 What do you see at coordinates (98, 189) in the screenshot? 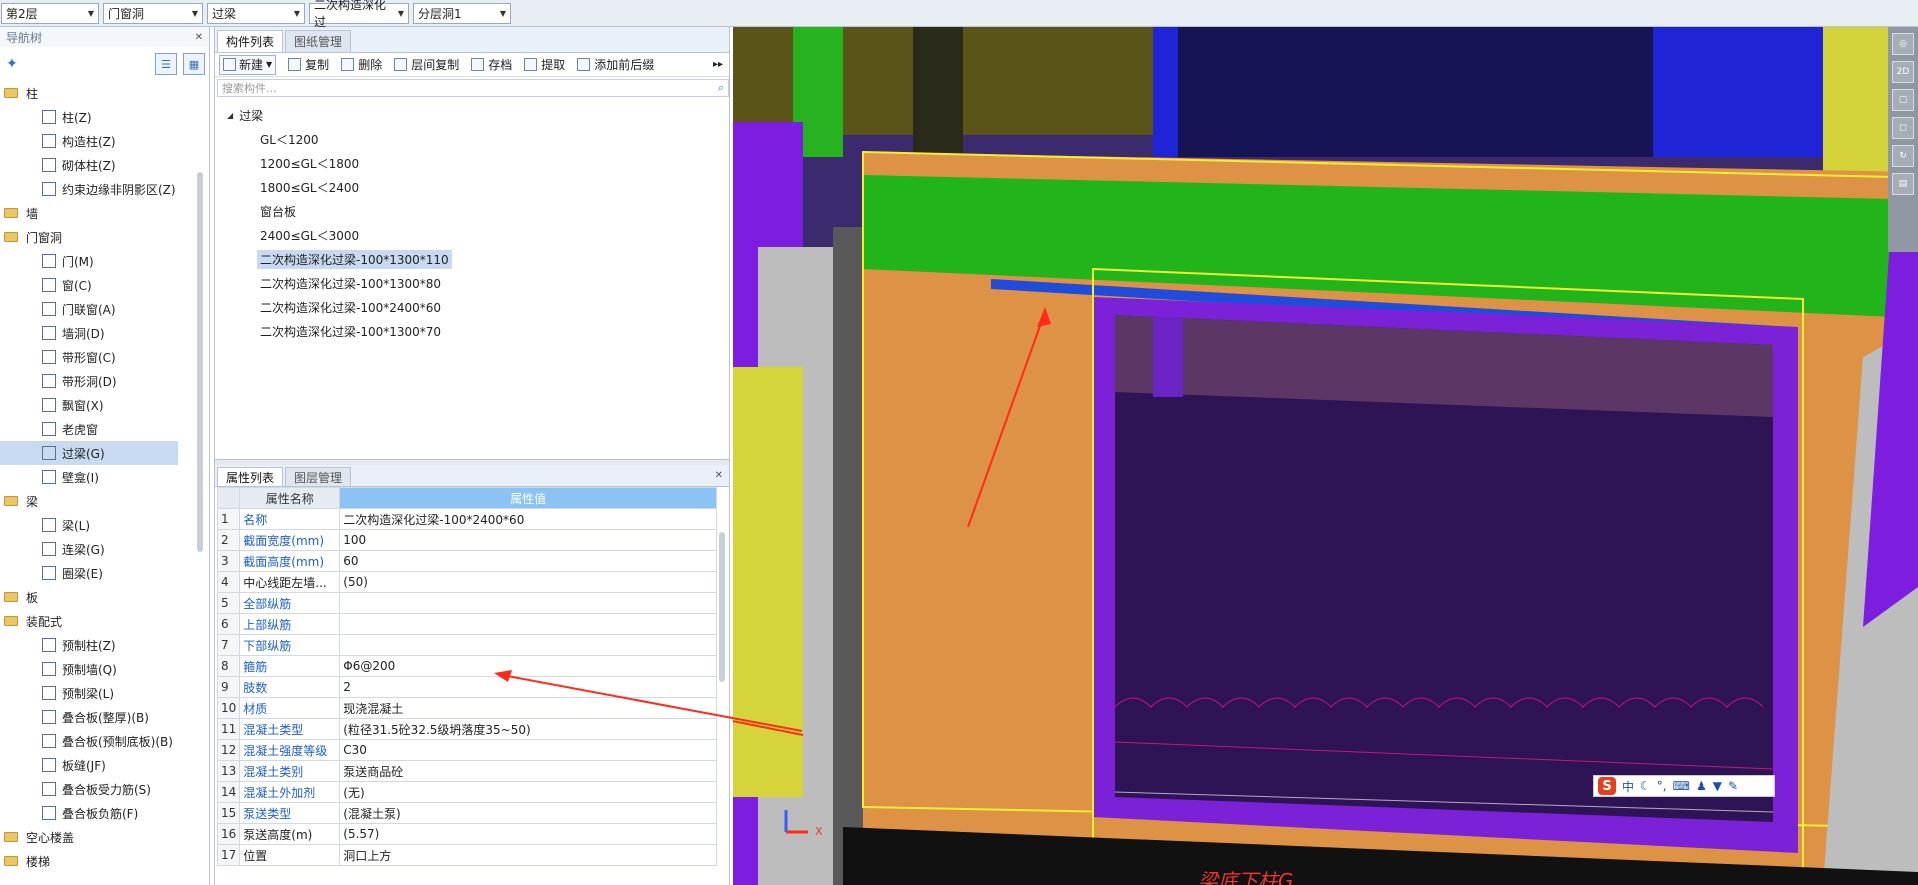
I see `nav-item: 约束边缘非阴影区(Z)` at bounding box center [98, 189].